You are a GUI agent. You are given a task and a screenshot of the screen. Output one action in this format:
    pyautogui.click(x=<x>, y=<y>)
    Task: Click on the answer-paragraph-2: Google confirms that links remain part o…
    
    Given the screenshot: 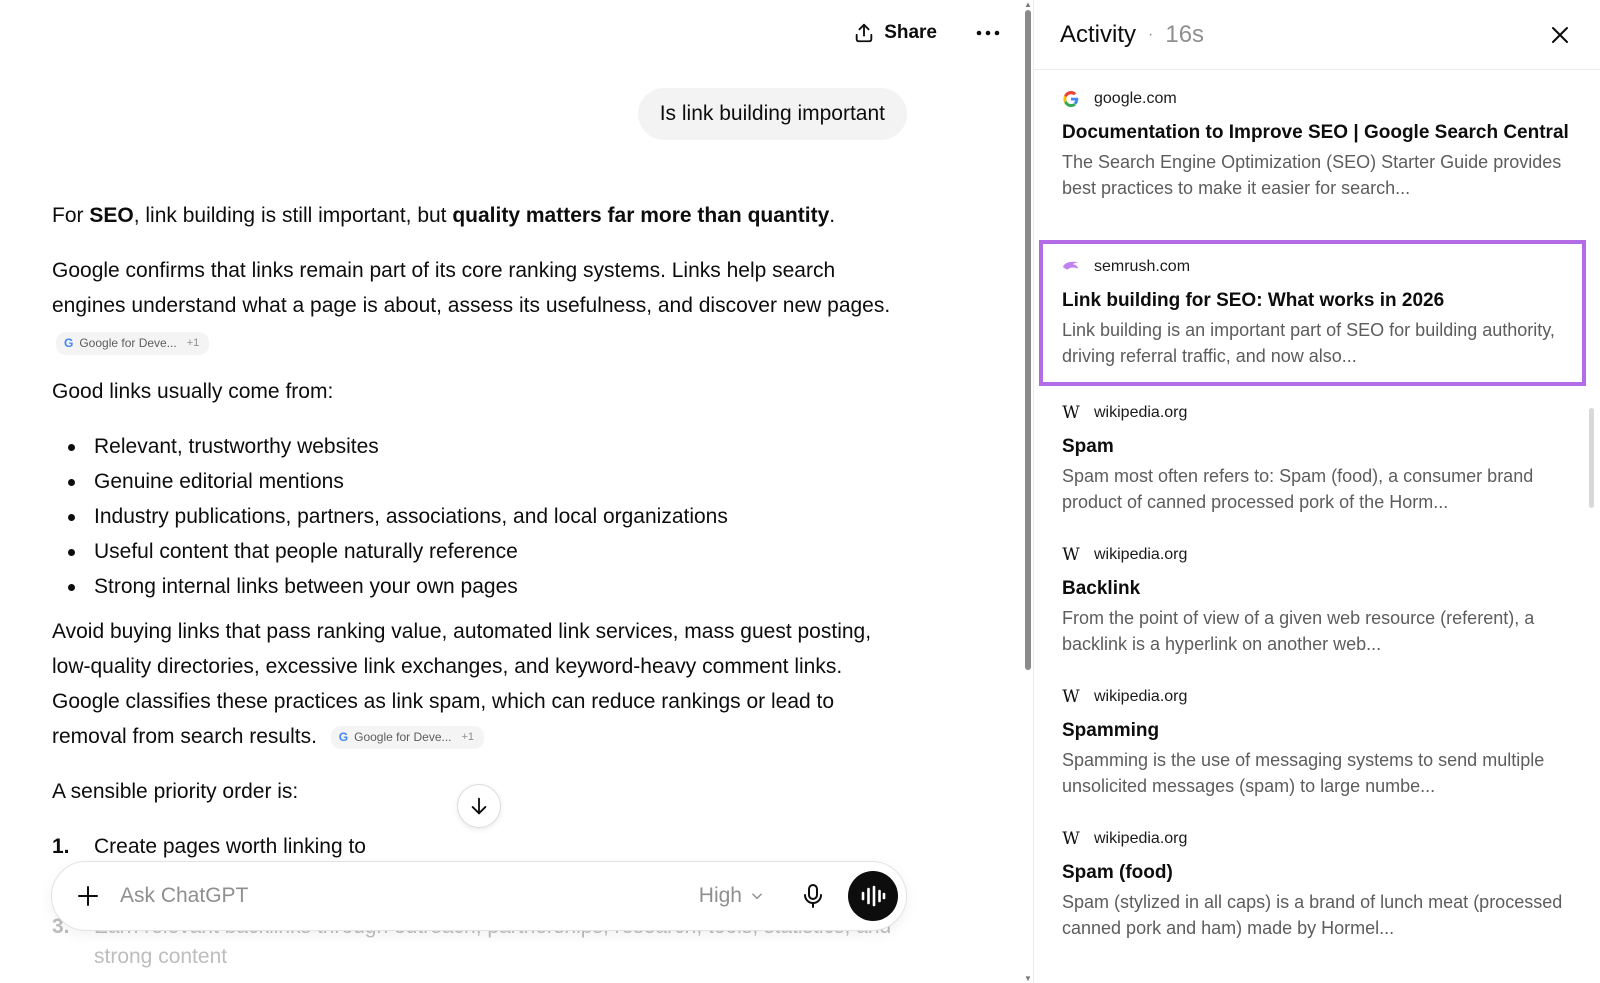 What is the action you would take?
    pyautogui.click(x=471, y=288)
    